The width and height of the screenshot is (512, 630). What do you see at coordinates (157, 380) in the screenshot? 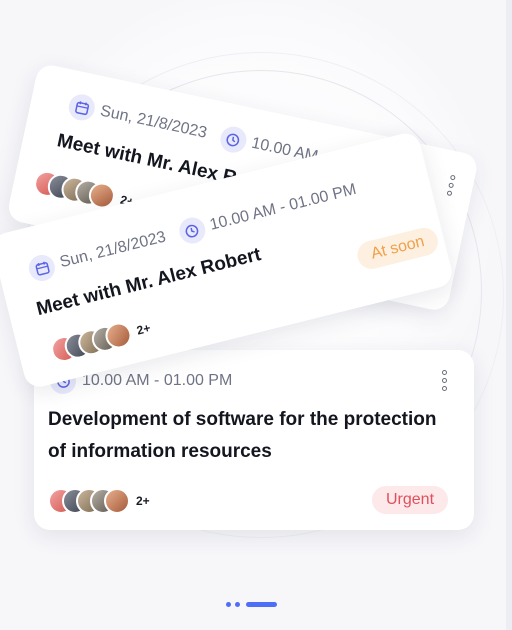
I see `card3-time: 10.00 AM - 01.00 PM` at bounding box center [157, 380].